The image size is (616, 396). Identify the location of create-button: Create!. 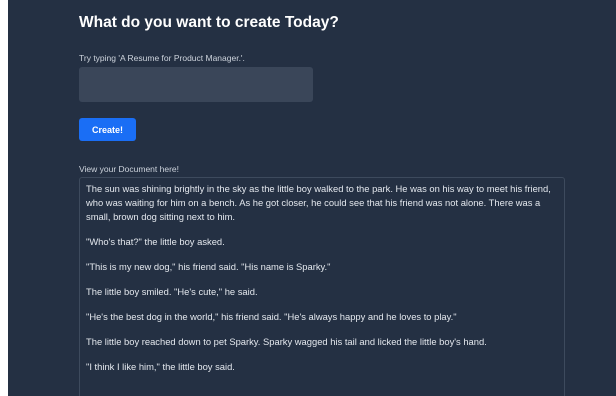
(107, 129).